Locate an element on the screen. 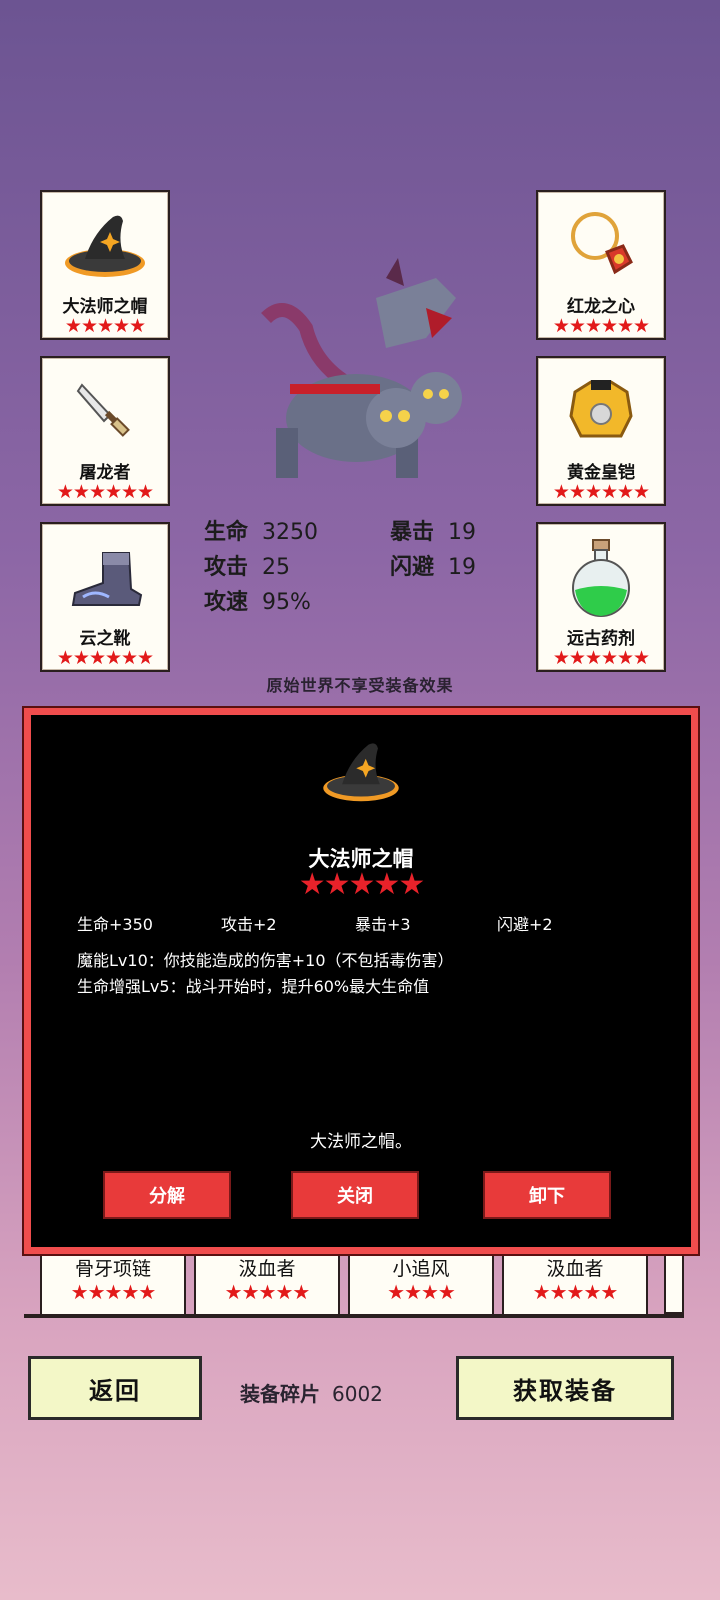  equip-name: 黄金皇铠 is located at coordinates (601, 473).